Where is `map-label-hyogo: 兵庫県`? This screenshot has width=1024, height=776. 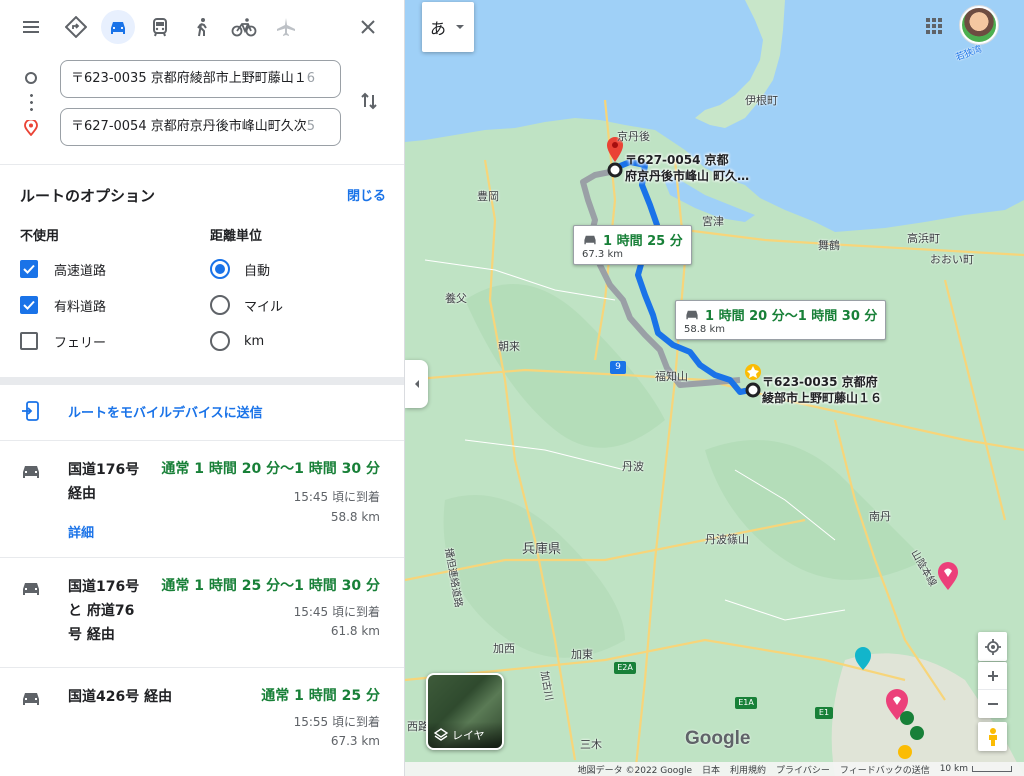 map-label-hyogo: 兵庫県 is located at coordinates (542, 549).